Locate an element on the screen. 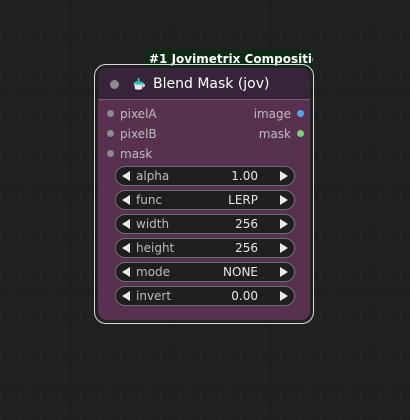  input-slot-pixela-label: pixelA is located at coordinates (138, 114).